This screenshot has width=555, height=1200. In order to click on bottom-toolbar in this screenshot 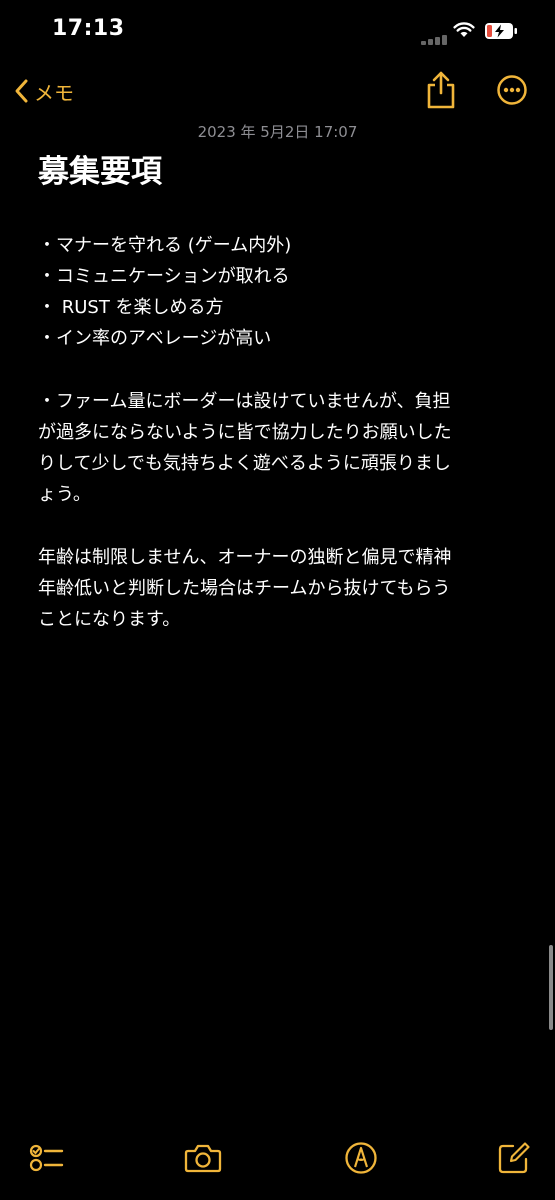, I will do `click(277, 1168)`.